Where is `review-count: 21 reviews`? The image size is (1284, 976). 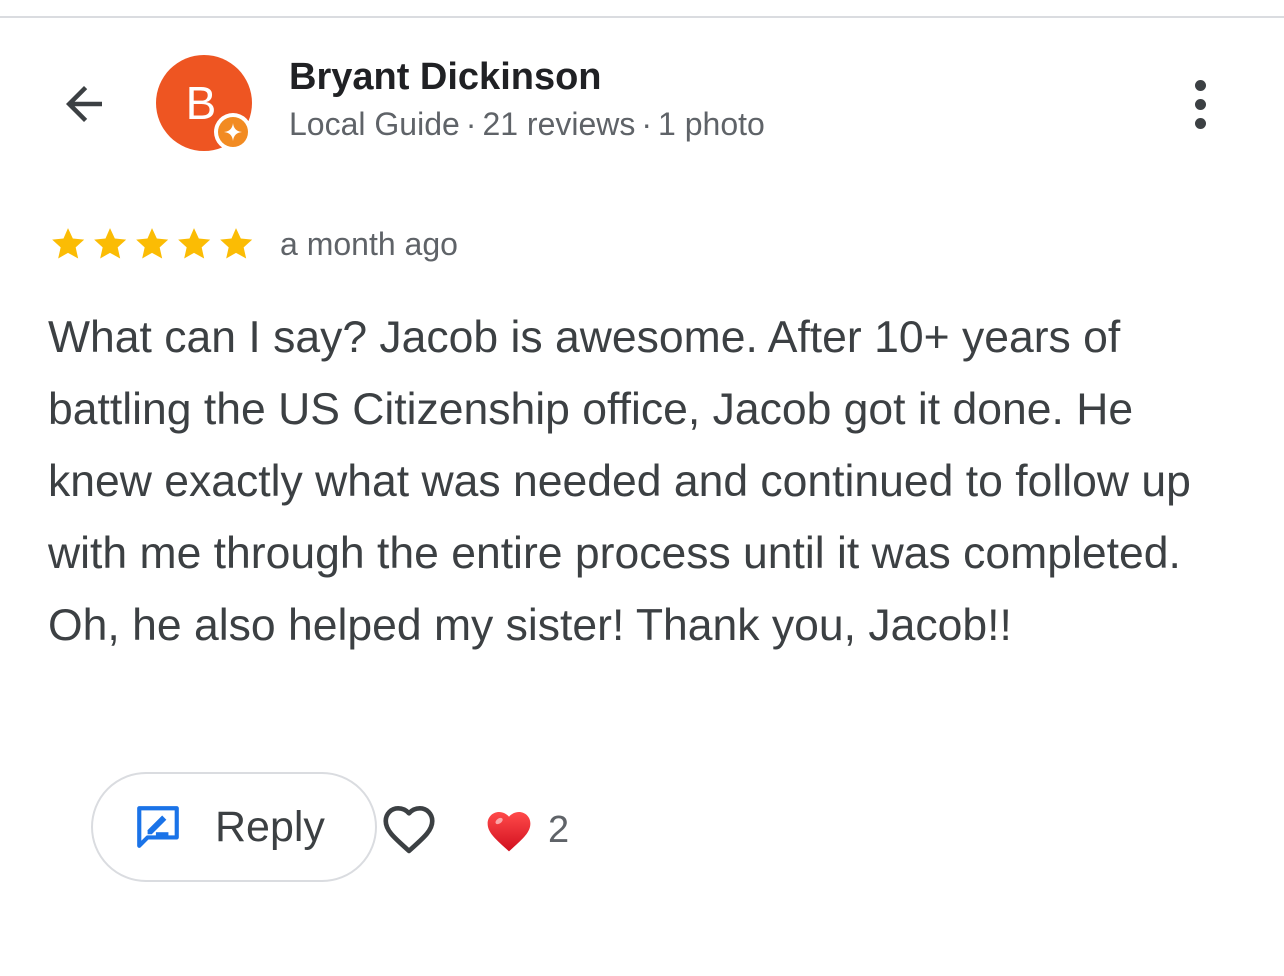
review-count: 21 reviews is located at coordinates (559, 124).